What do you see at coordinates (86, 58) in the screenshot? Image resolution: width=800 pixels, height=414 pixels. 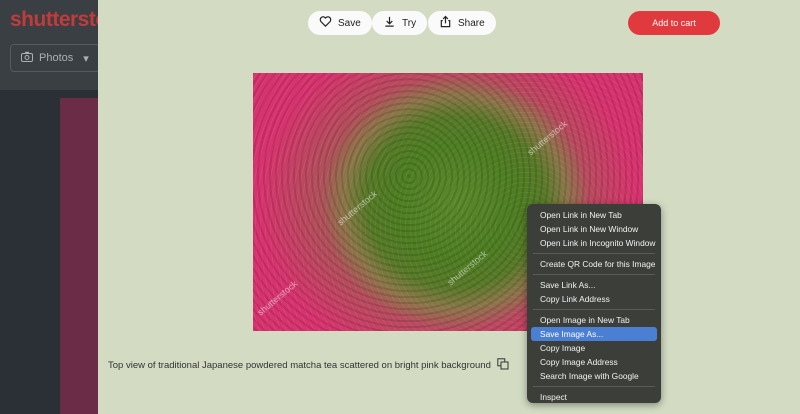 I see `chevron-down-icon: ▾` at bounding box center [86, 58].